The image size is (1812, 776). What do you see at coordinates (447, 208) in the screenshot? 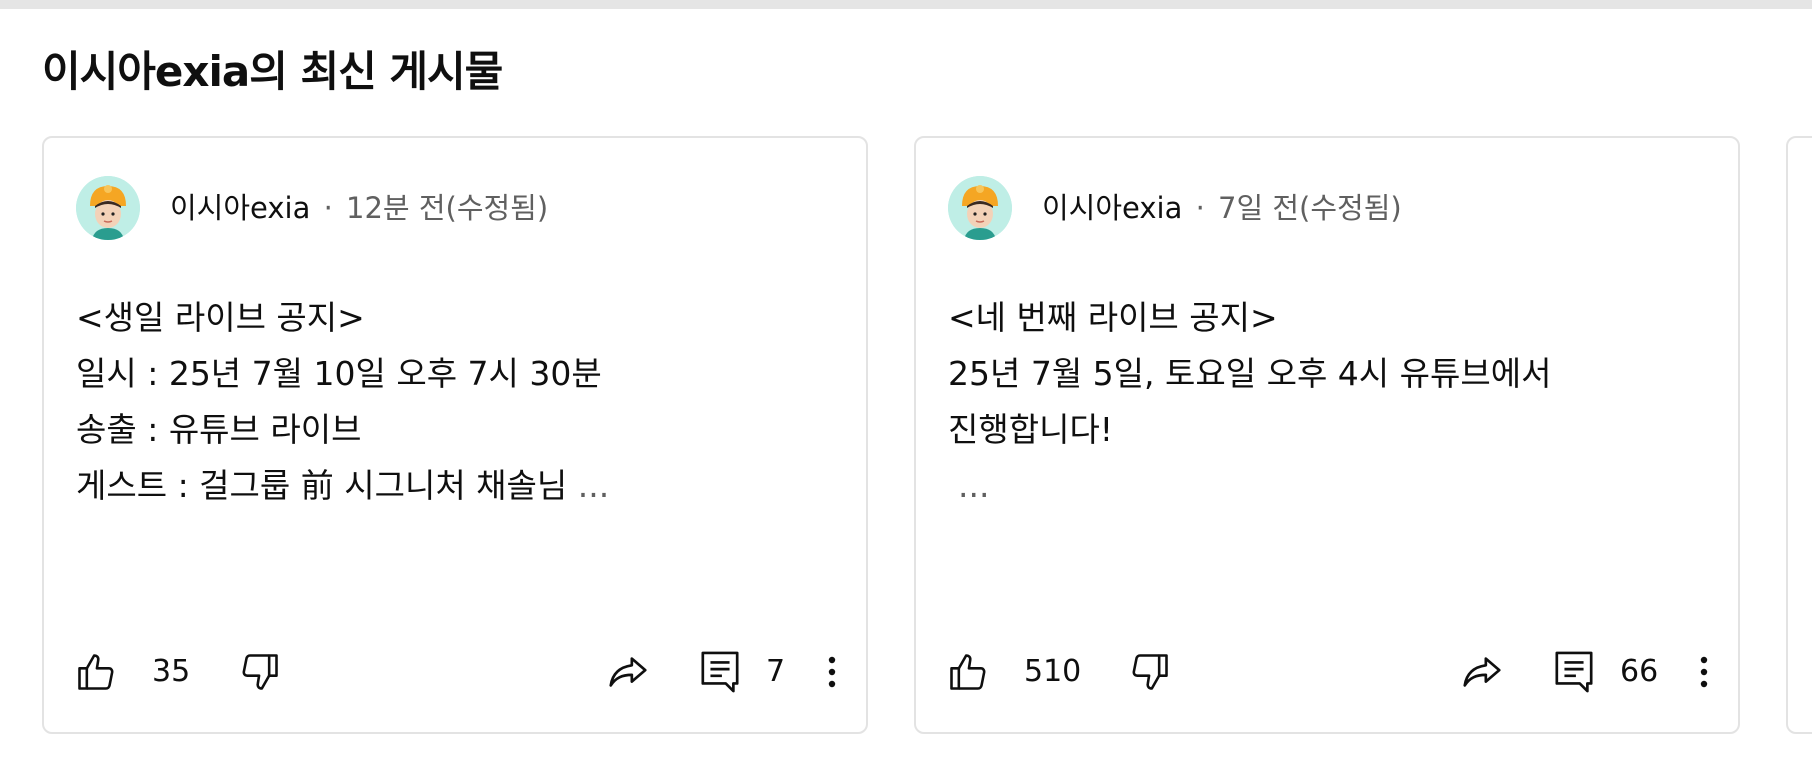
I see `post-time: 12분 전(수정됨)` at bounding box center [447, 208].